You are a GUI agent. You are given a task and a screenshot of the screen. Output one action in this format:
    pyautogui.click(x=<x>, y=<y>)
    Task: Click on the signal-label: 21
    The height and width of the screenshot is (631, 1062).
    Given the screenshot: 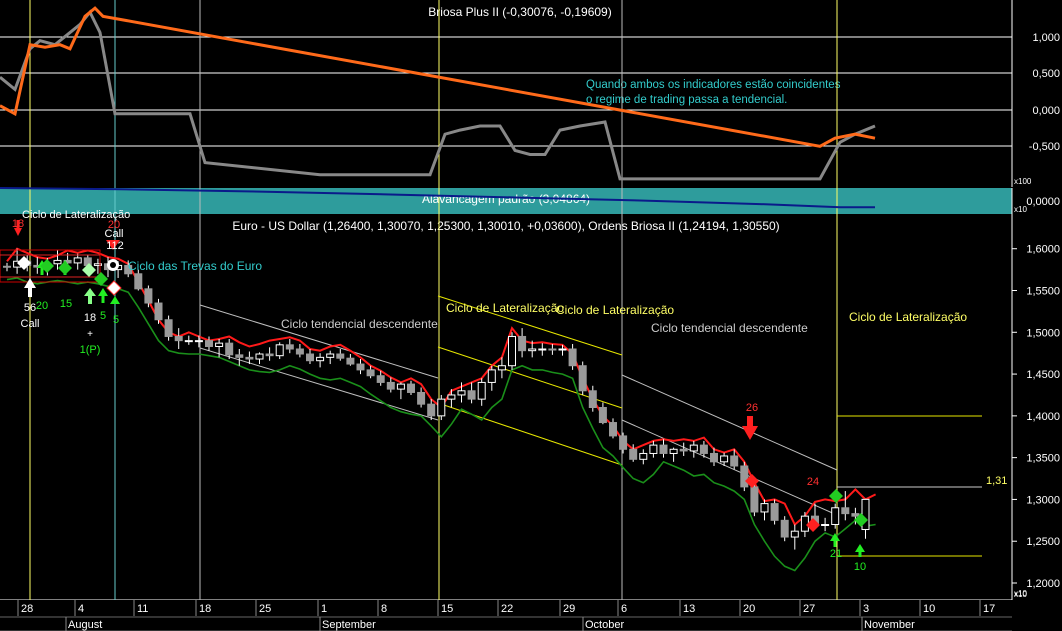 What is the action you would take?
    pyautogui.click(x=836, y=554)
    